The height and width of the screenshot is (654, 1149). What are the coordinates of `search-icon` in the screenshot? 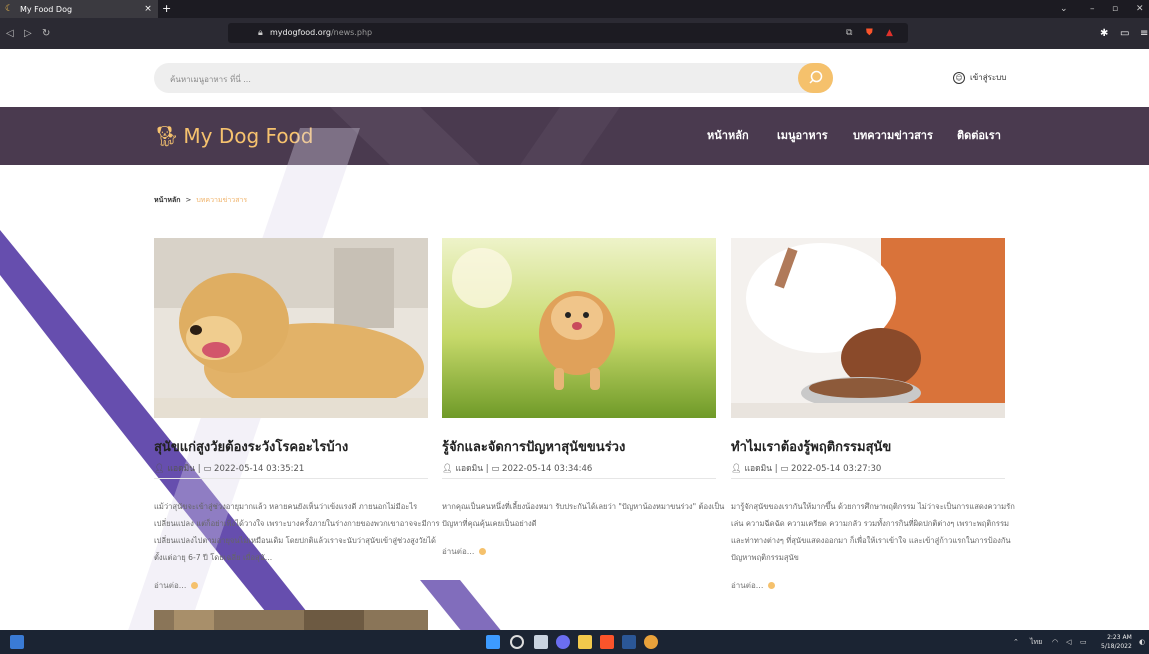 It's located at (815, 77).